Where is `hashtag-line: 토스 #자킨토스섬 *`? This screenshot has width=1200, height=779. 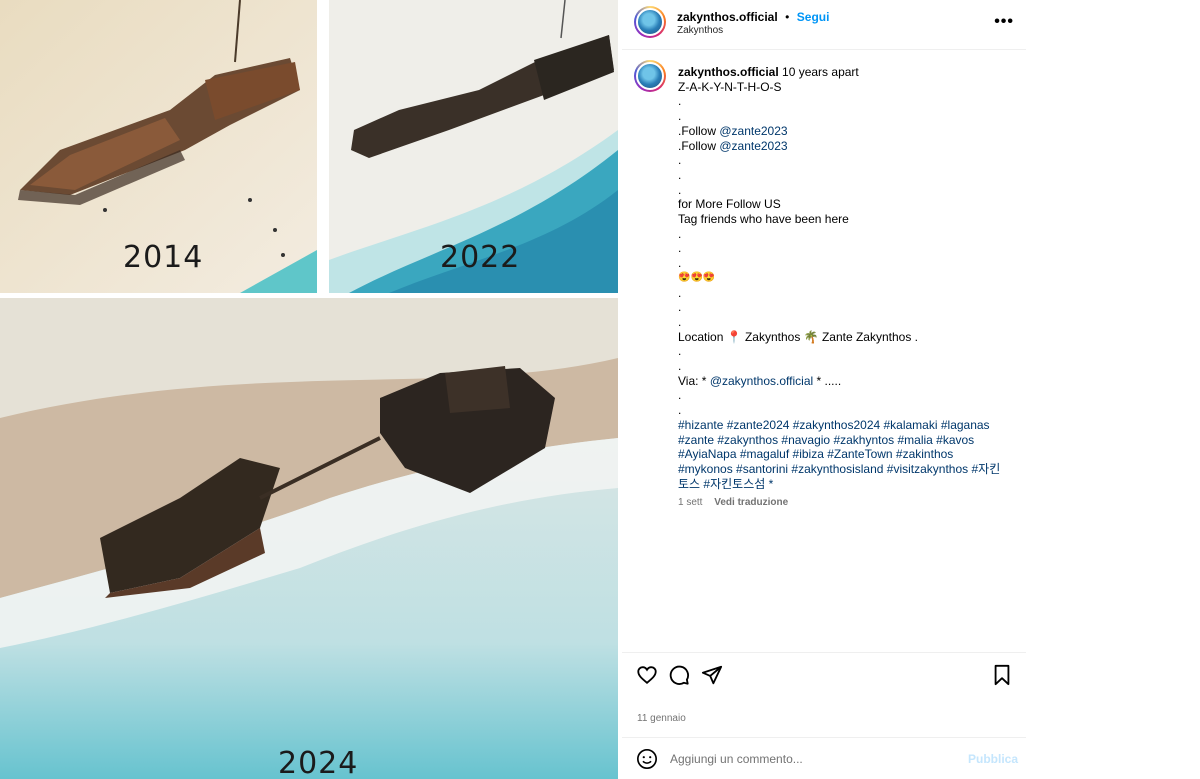 hashtag-line: 토스 #자킨토스섬 * is located at coordinates (843, 484).